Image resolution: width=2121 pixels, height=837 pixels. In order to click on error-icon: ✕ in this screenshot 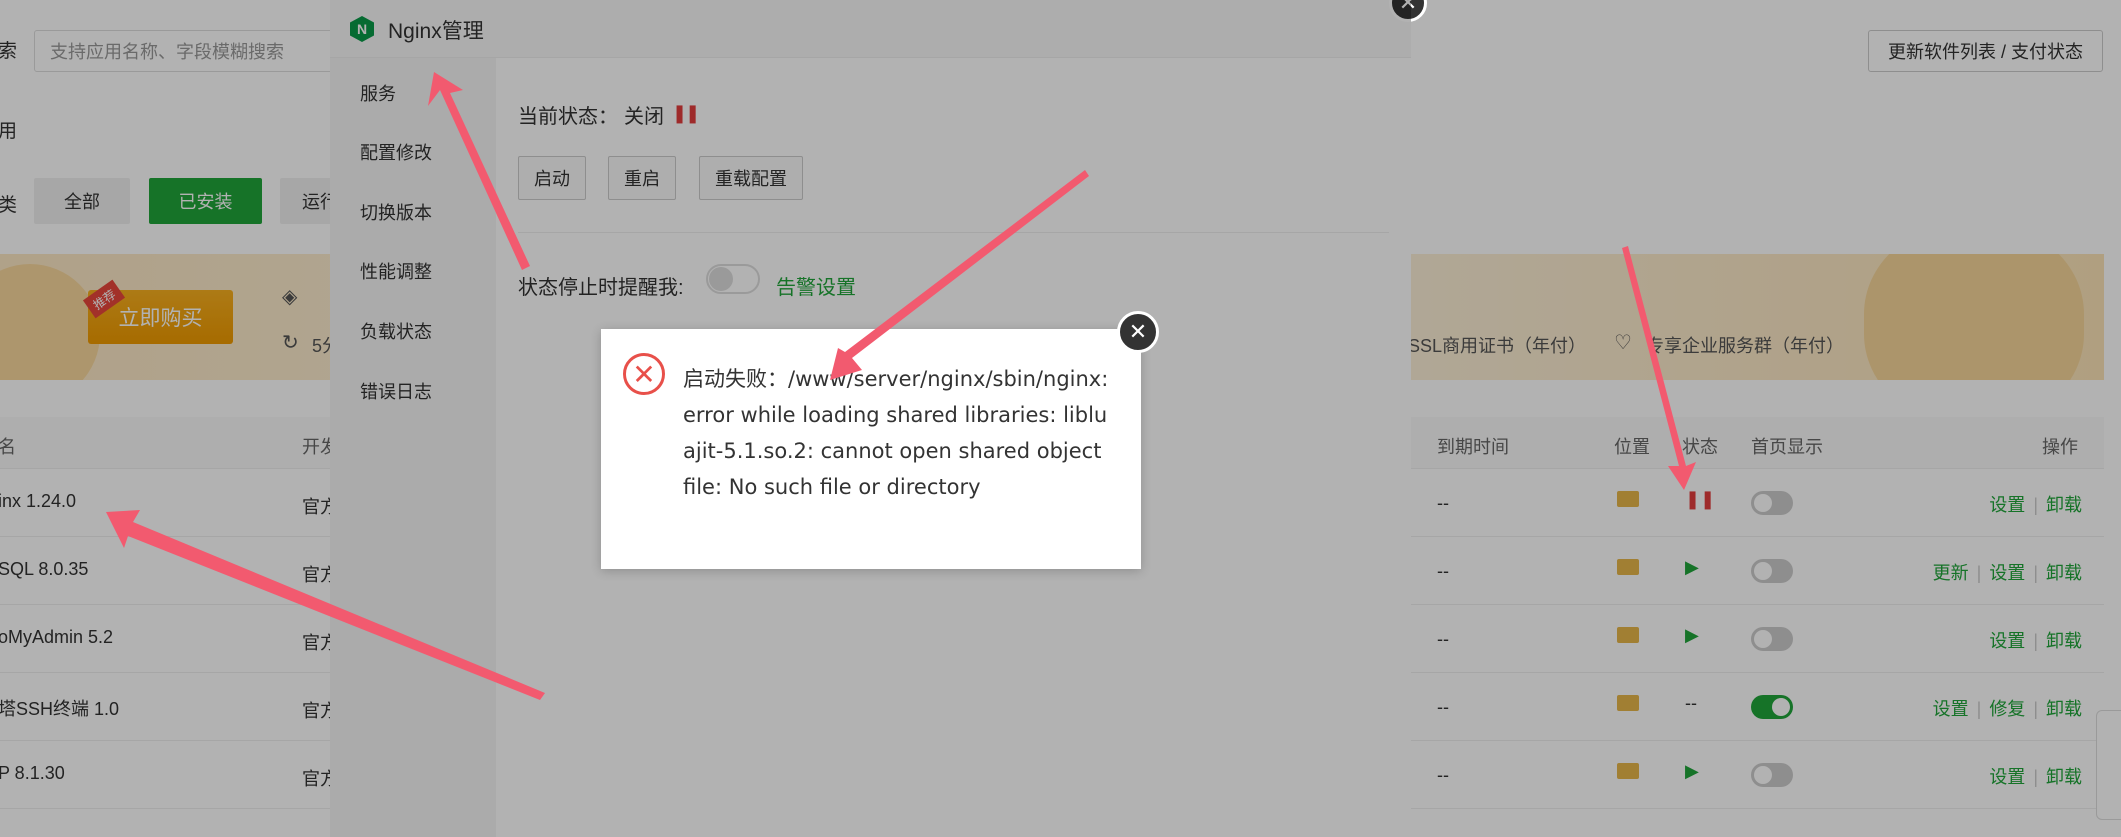, I will do `click(644, 374)`.